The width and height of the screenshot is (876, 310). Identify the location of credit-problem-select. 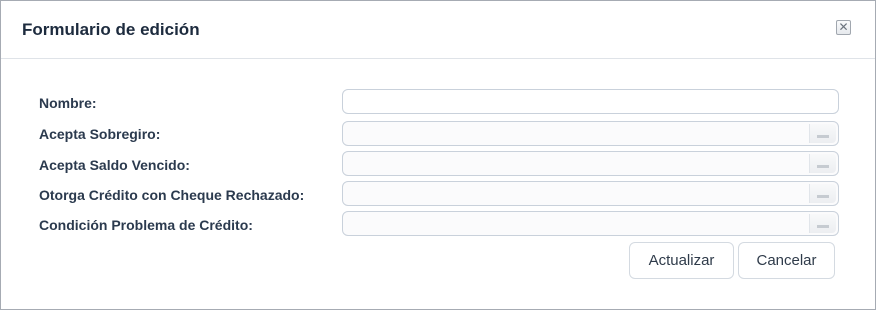
(590, 223).